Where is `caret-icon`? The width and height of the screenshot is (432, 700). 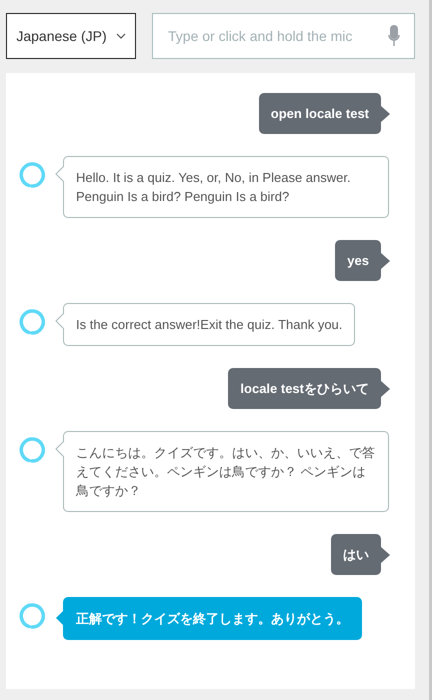 caret-icon is located at coordinates (121, 36).